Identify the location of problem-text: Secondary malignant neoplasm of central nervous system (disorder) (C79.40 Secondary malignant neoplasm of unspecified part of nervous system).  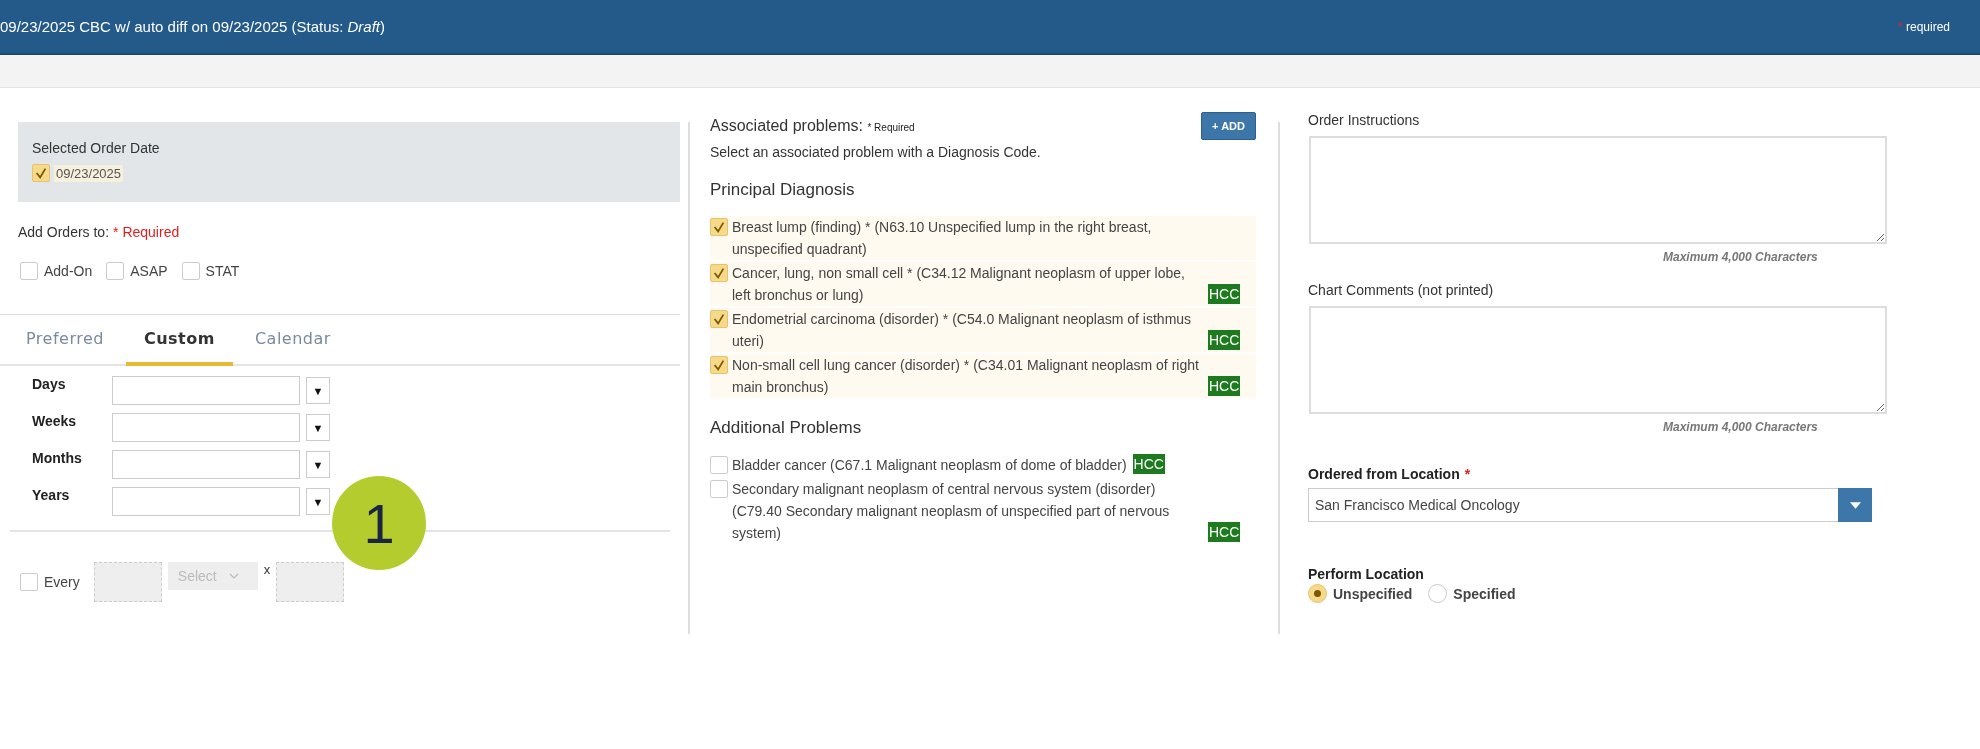
(951, 511).